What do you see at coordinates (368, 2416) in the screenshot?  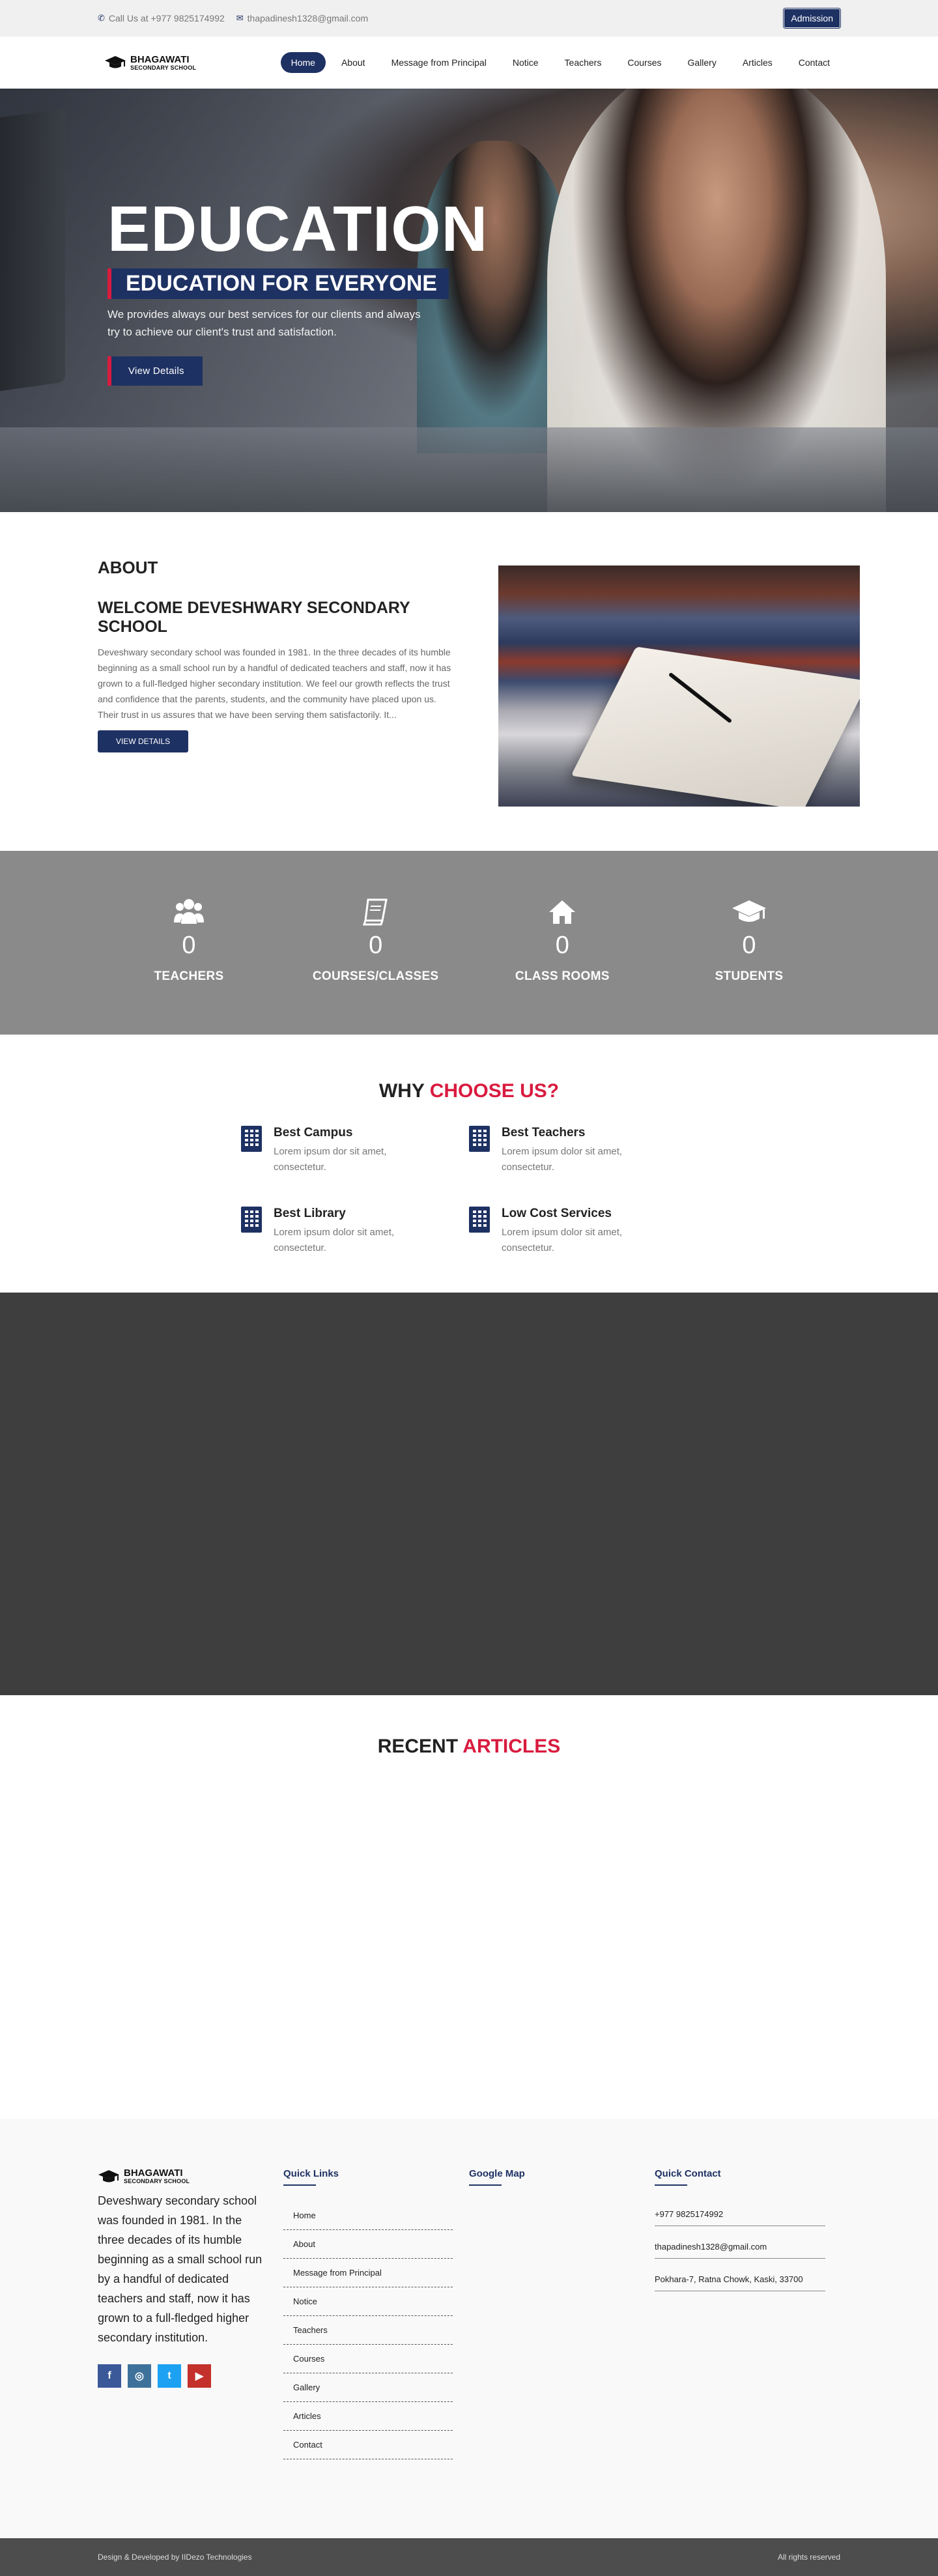 I see `quick-link-articles: Articles` at bounding box center [368, 2416].